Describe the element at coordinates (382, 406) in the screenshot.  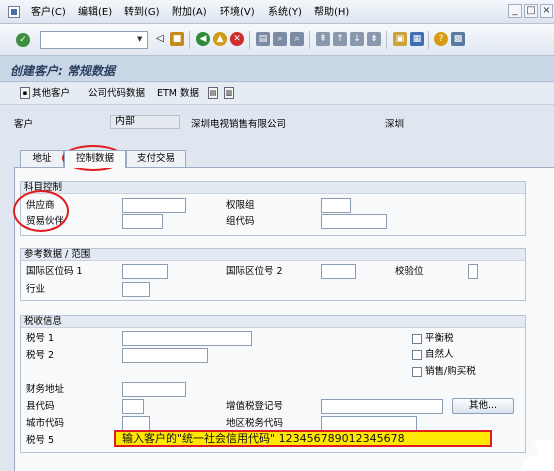
I see `vat-registration-input` at that location.